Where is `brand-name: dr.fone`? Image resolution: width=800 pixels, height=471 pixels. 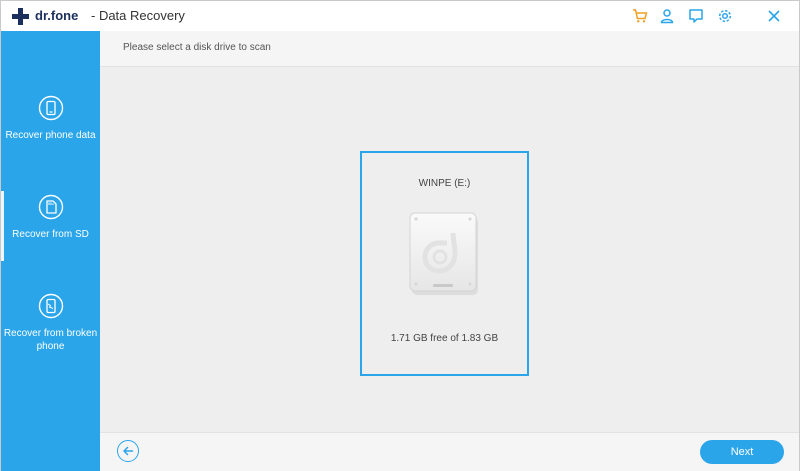
brand-name: dr.fone is located at coordinates (57, 15).